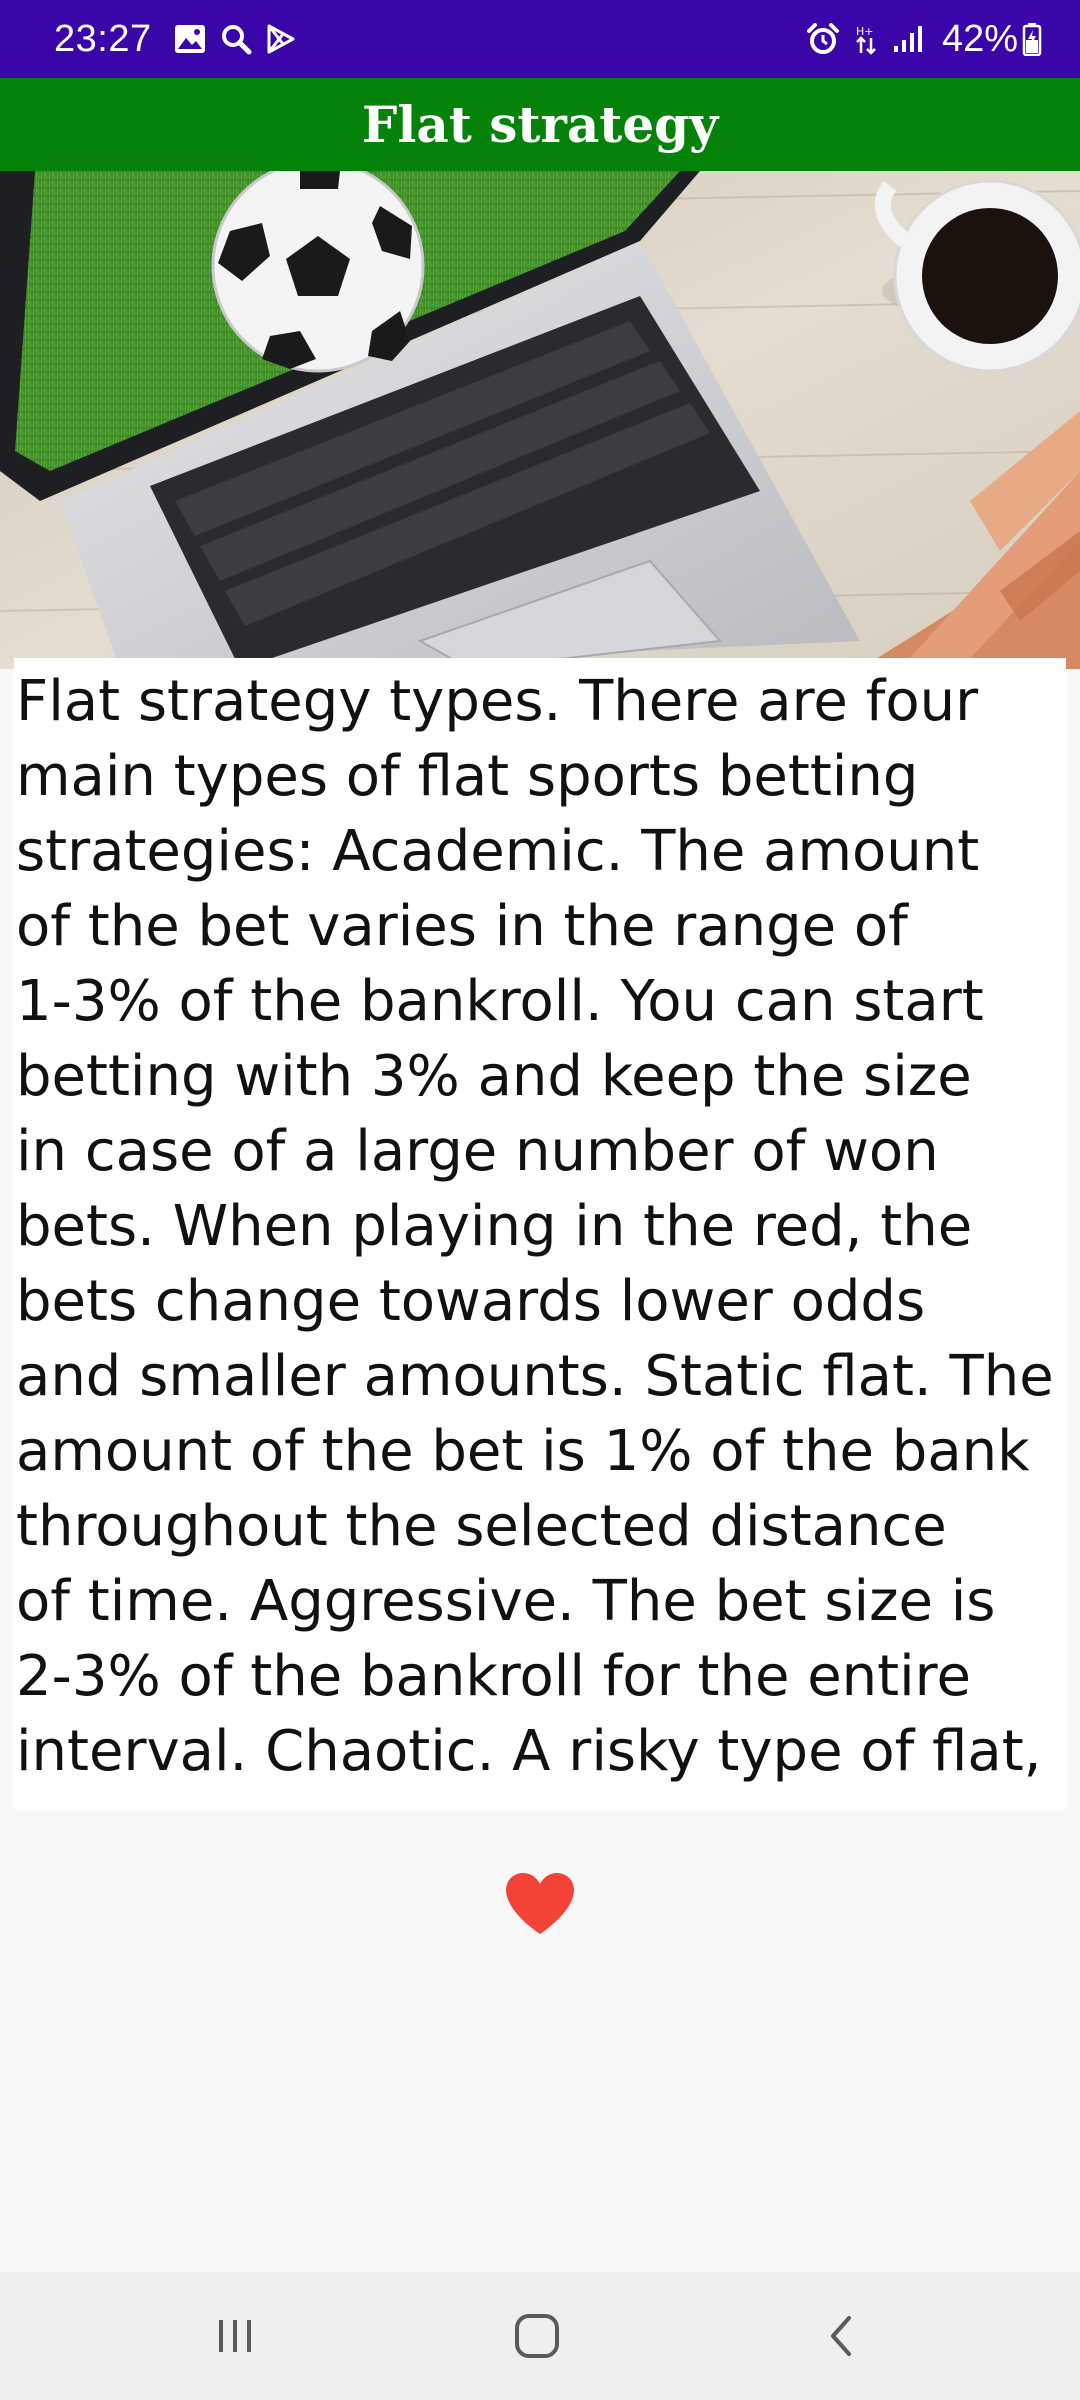  I want to click on home-icon, so click(537, 2336).